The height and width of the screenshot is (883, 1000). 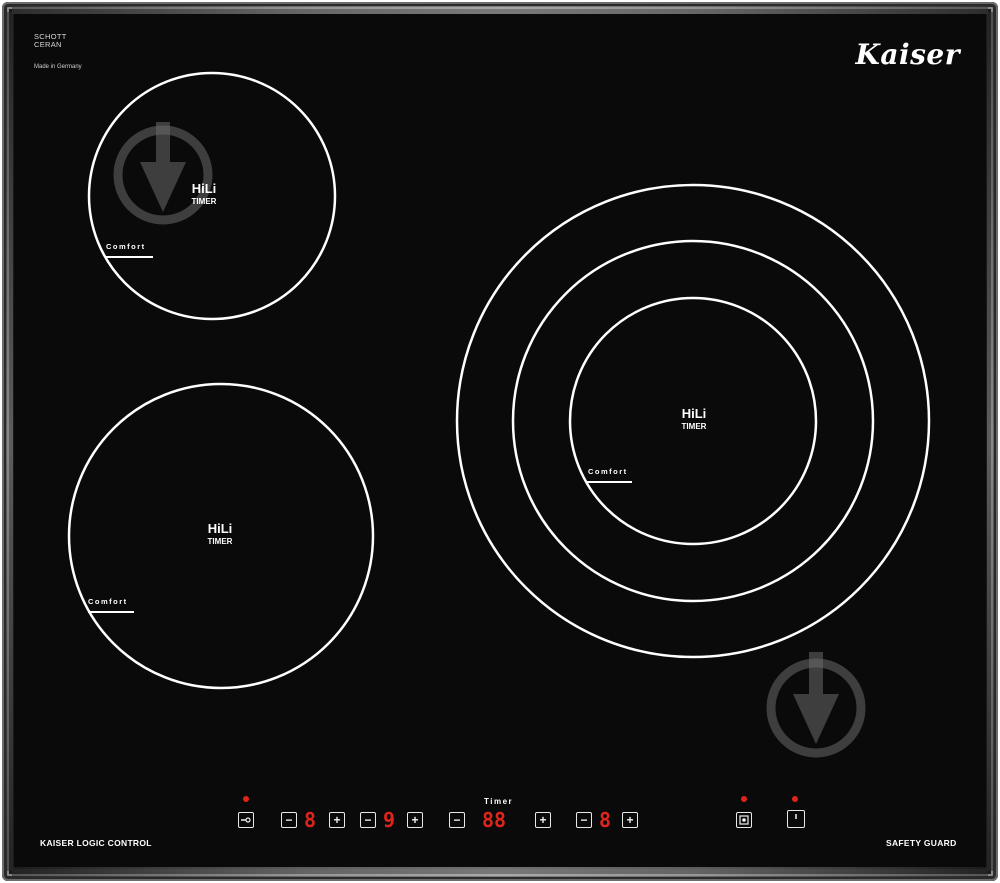 I want to click on zone-right-label: HiLi TIMER, so click(x=694, y=418).